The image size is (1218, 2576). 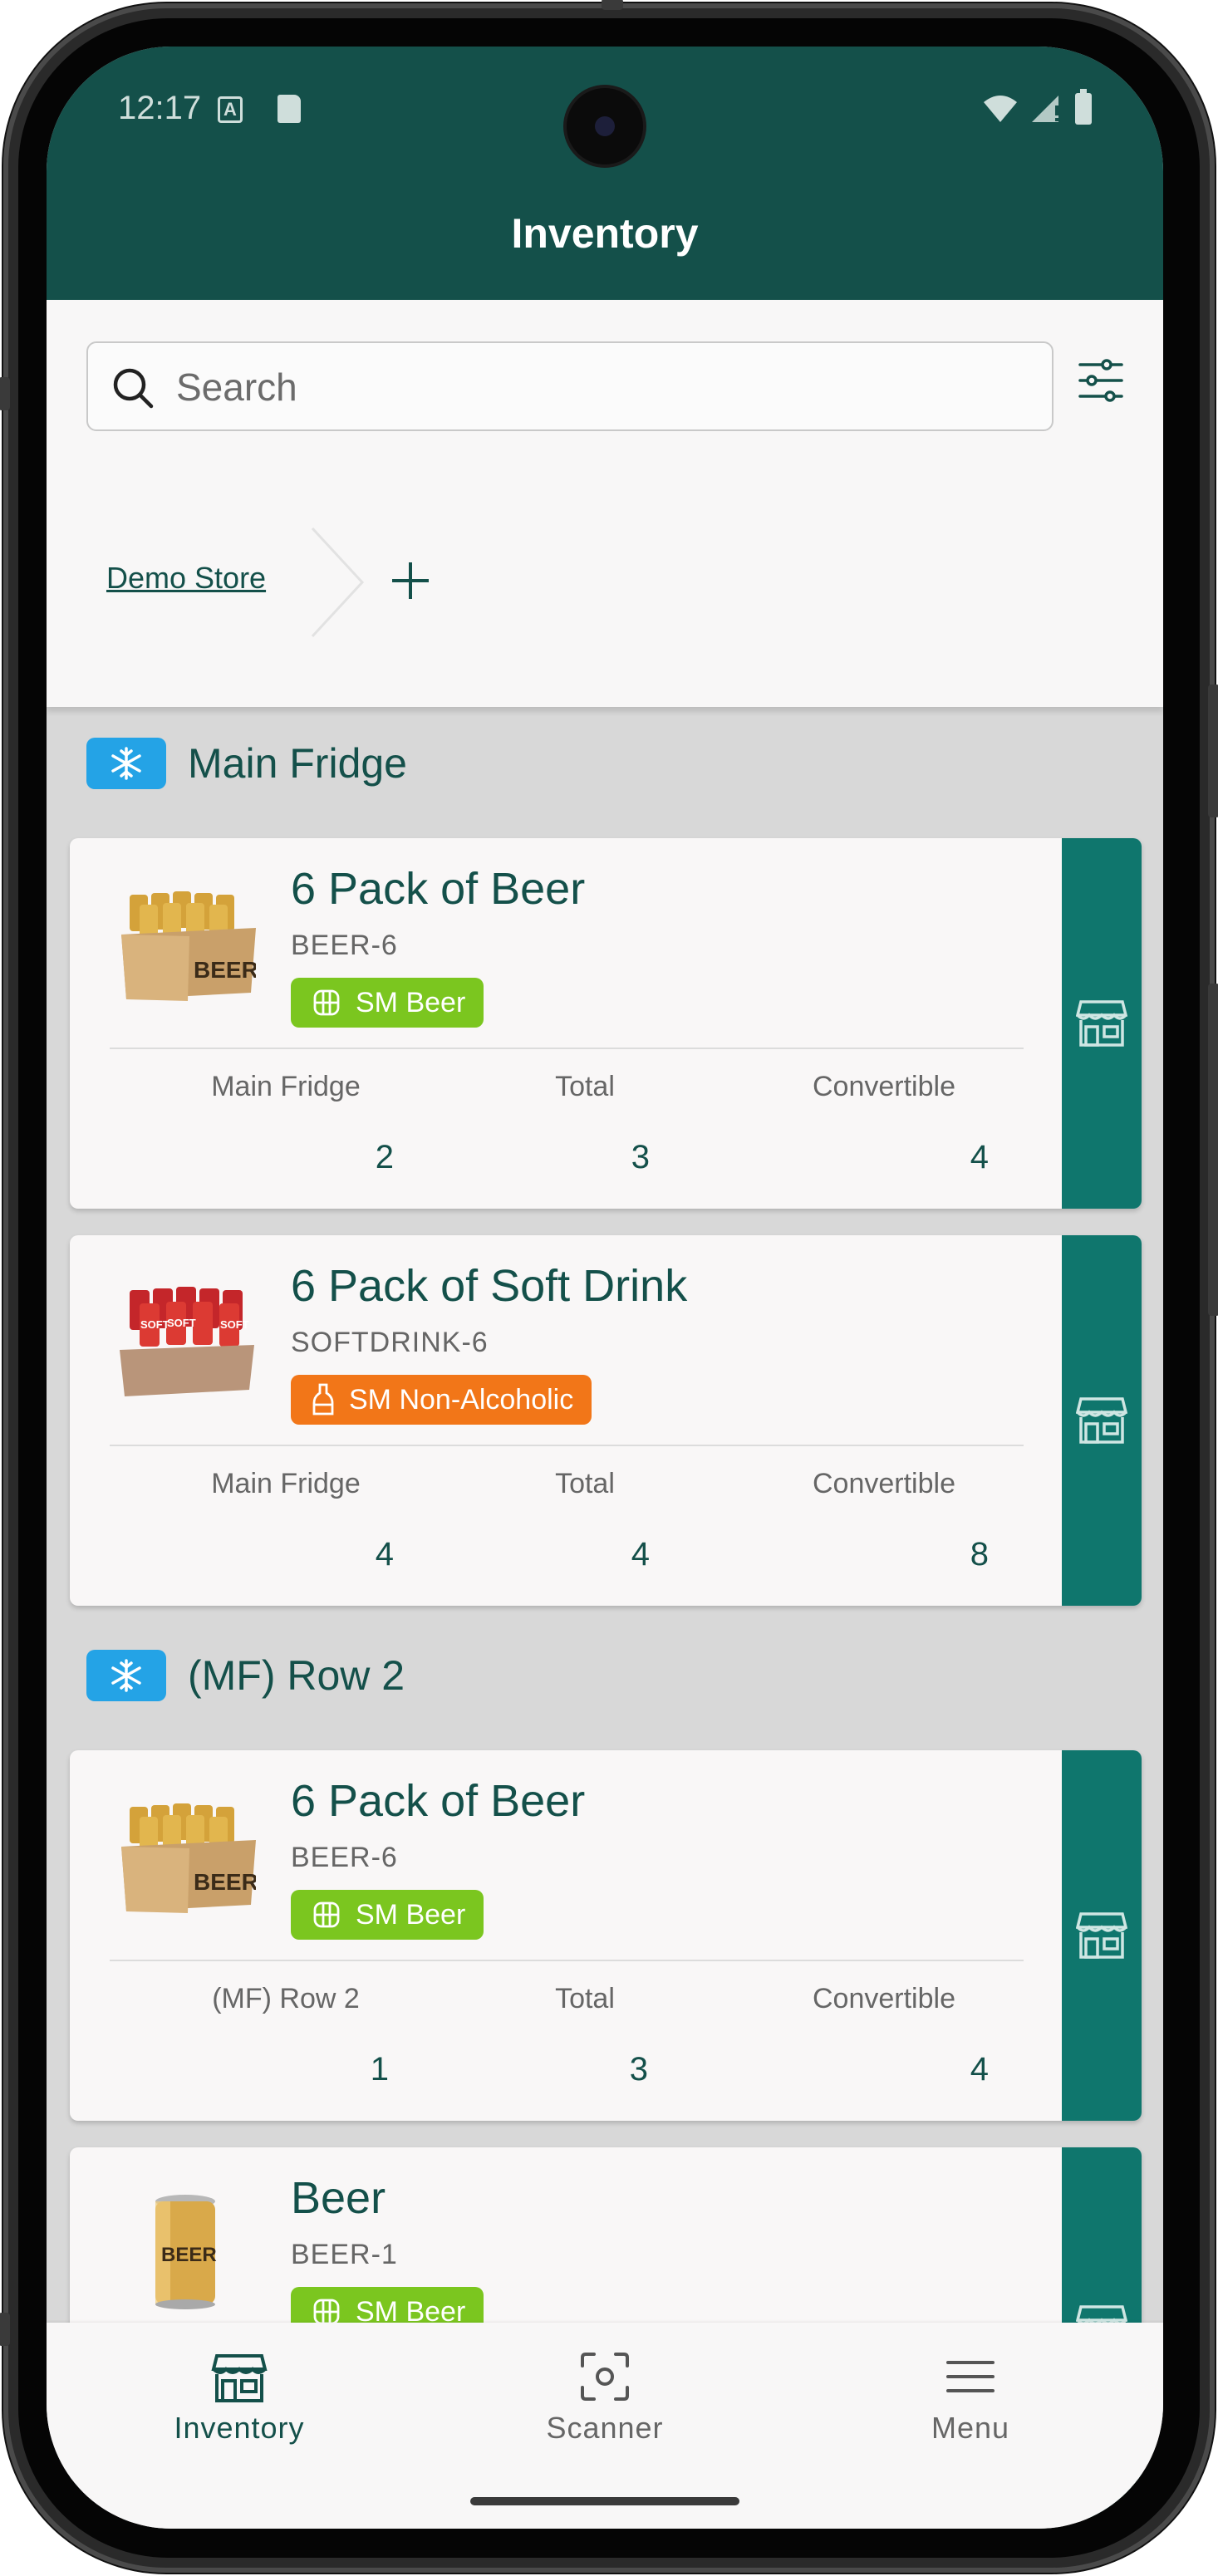 What do you see at coordinates (1213, 750) in the screenshot?
I see `volume-up-button` at bounding box center [1213, 750].